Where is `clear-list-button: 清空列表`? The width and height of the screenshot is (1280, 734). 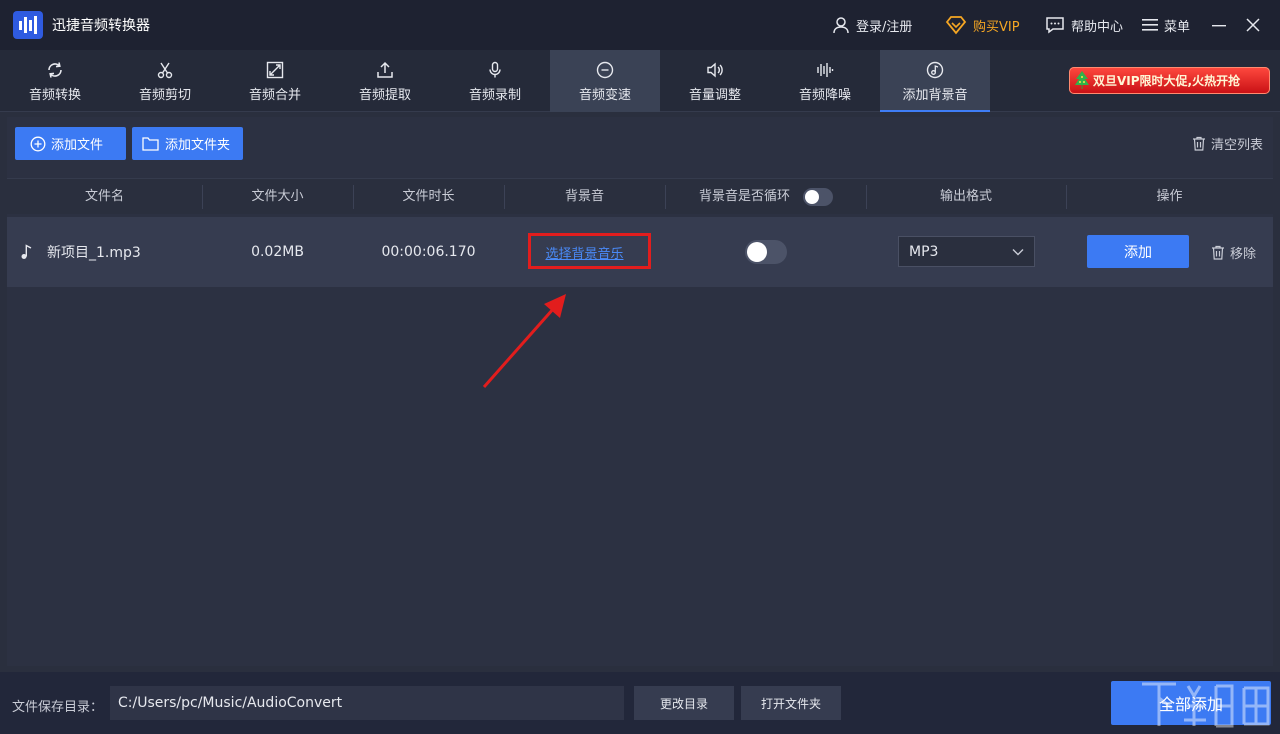
clear-list-button: 清空列表 is located at coordinates (1227, 143).